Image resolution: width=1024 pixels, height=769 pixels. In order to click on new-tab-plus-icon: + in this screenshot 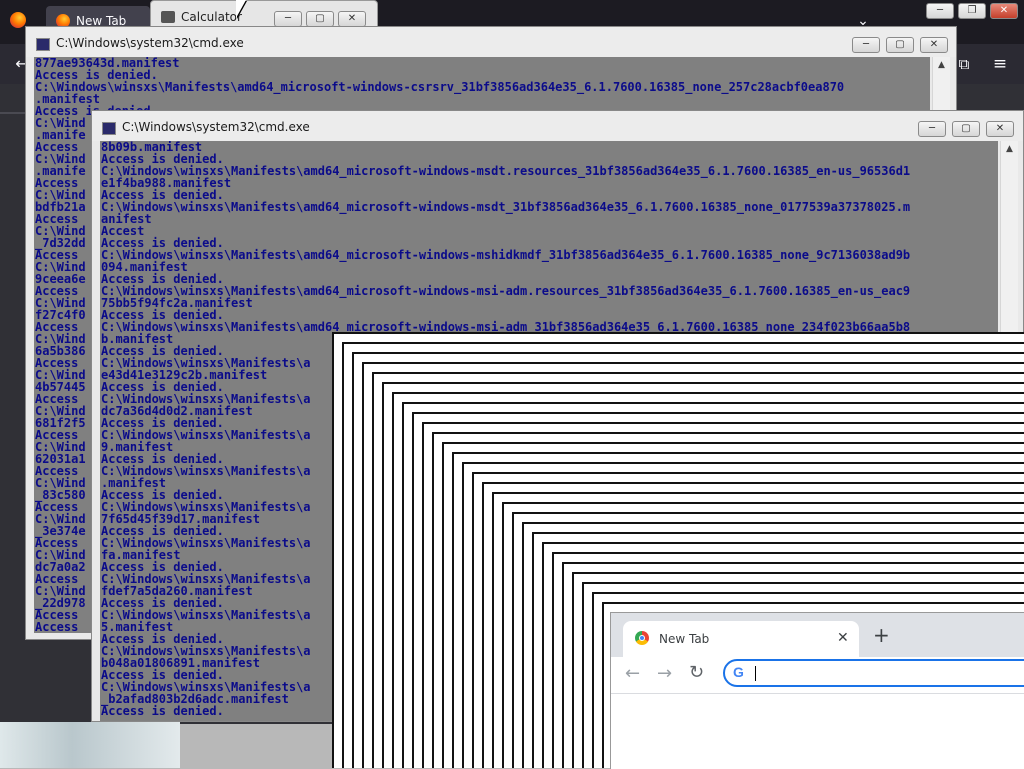, I will do `click(881, 635)`.